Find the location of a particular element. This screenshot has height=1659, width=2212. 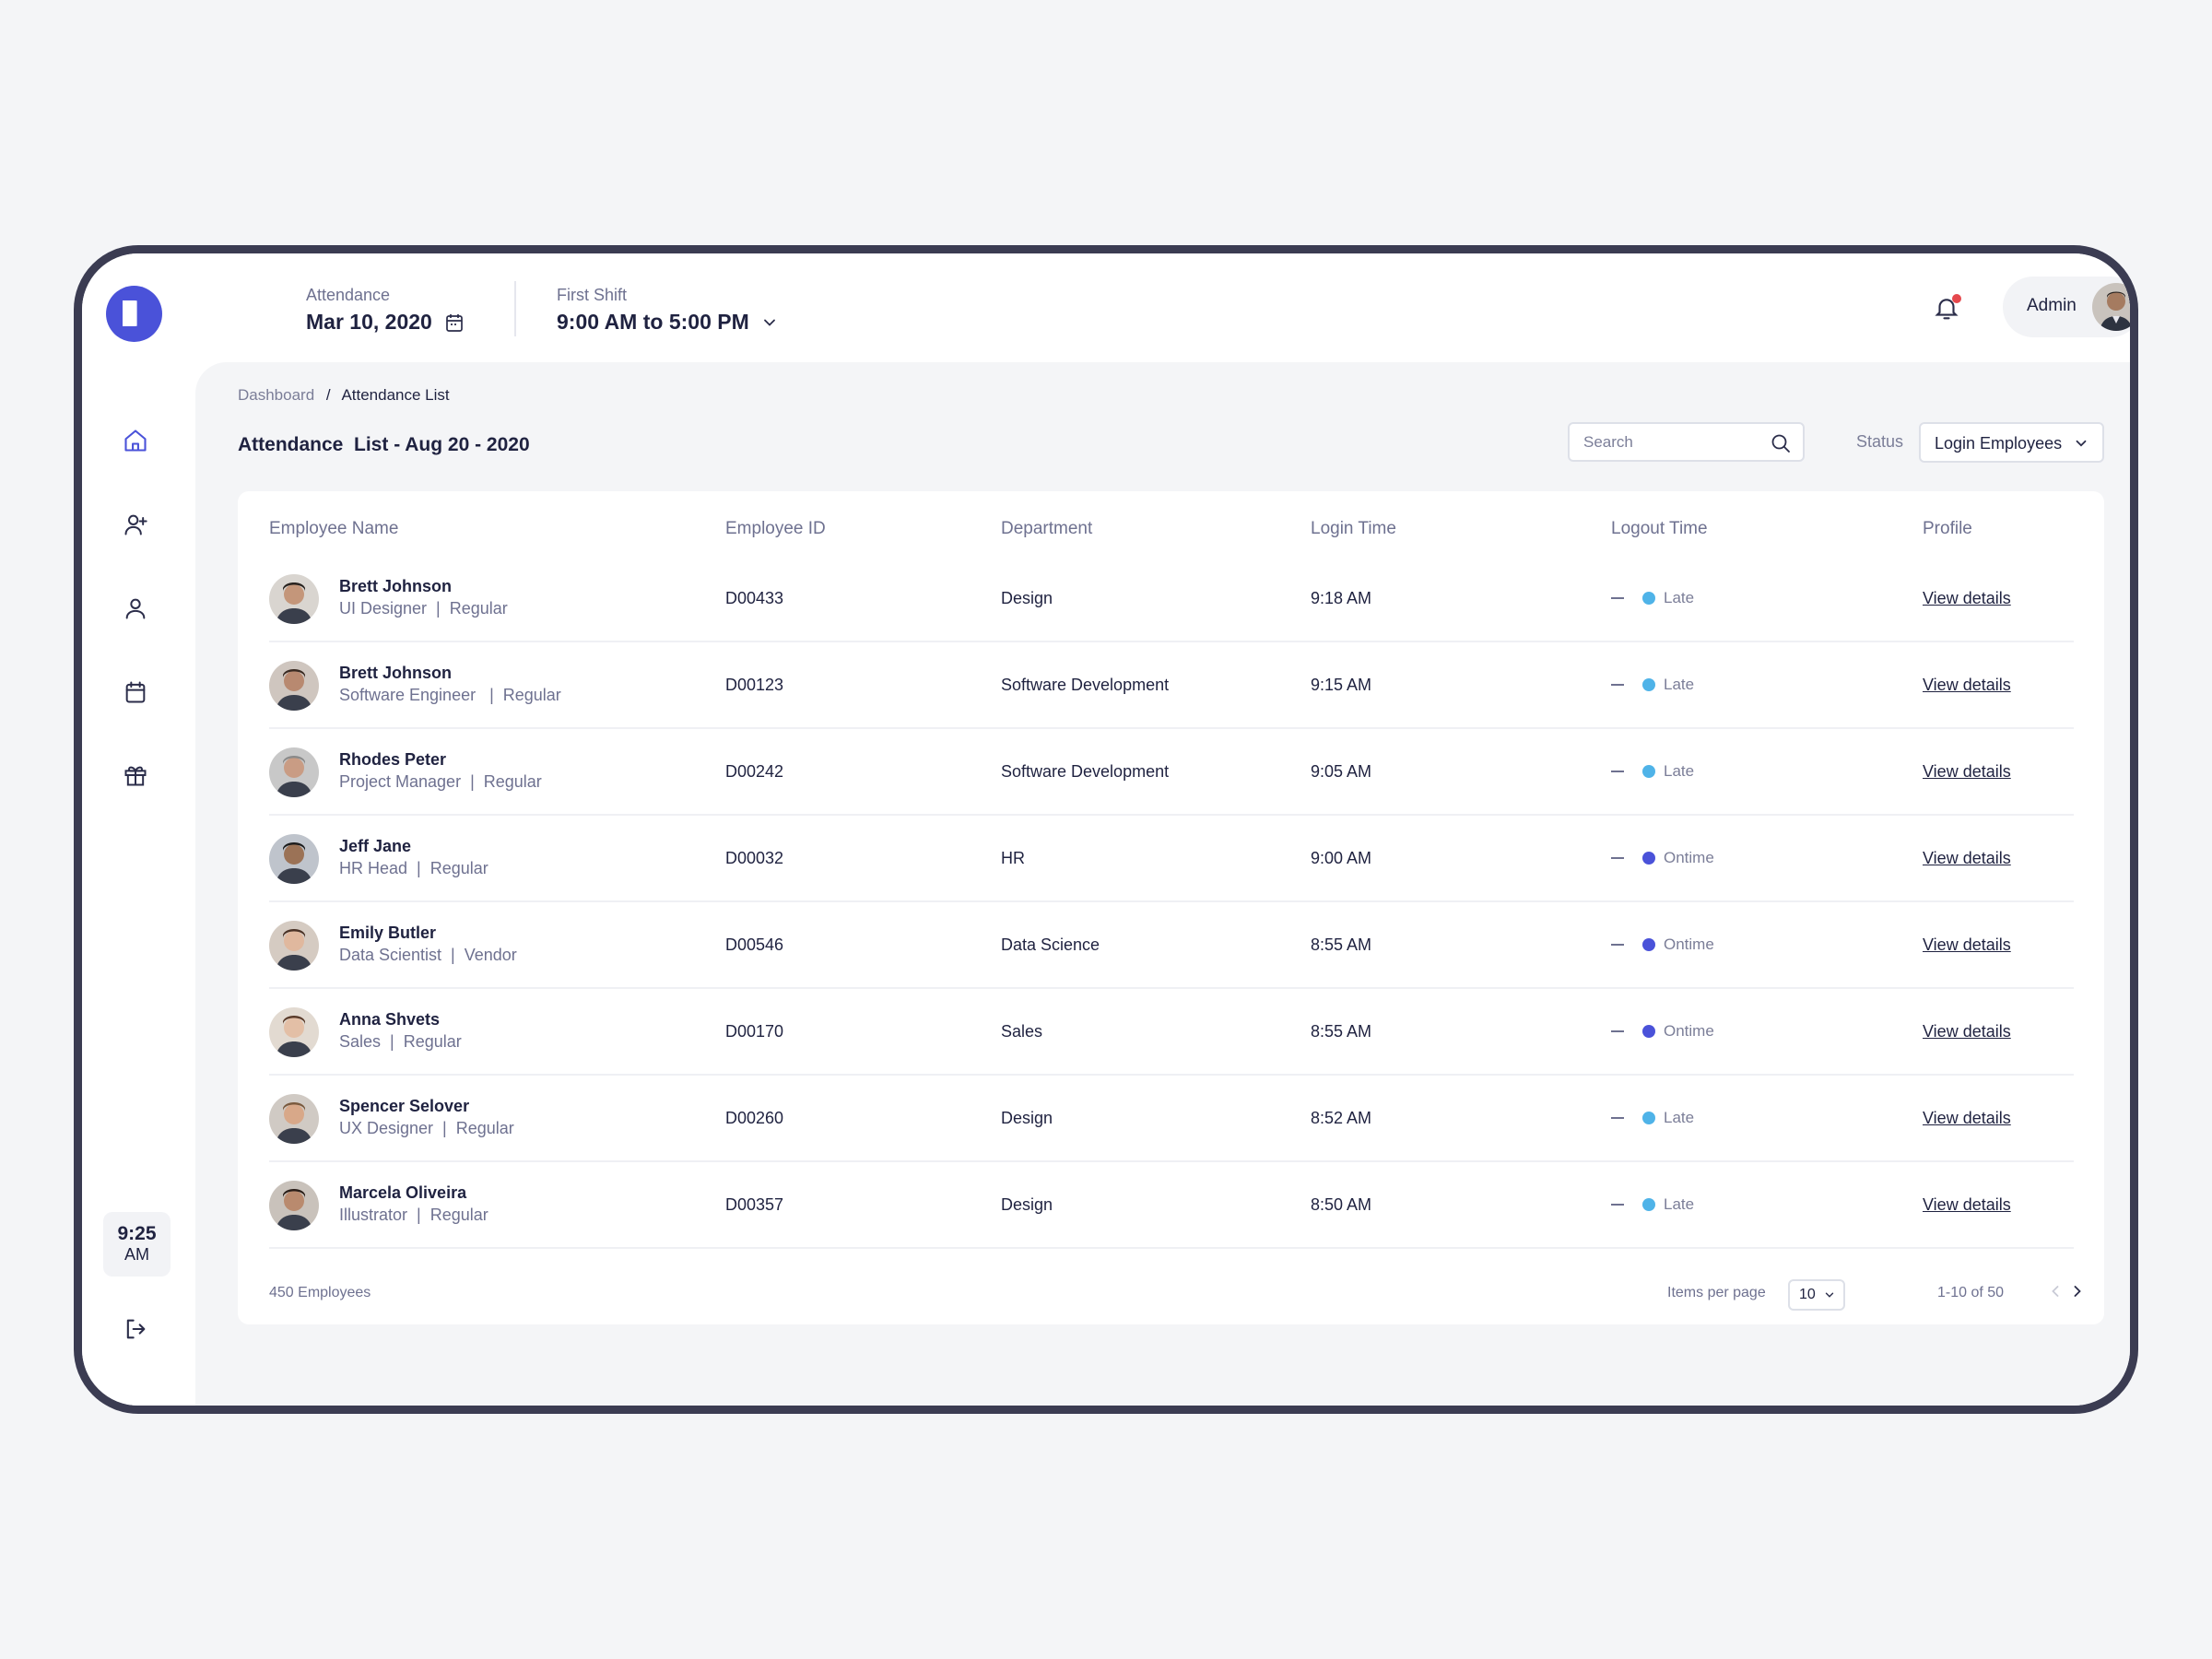

clock-widget: 9:25 AM is located at coordinates (137, 1244).